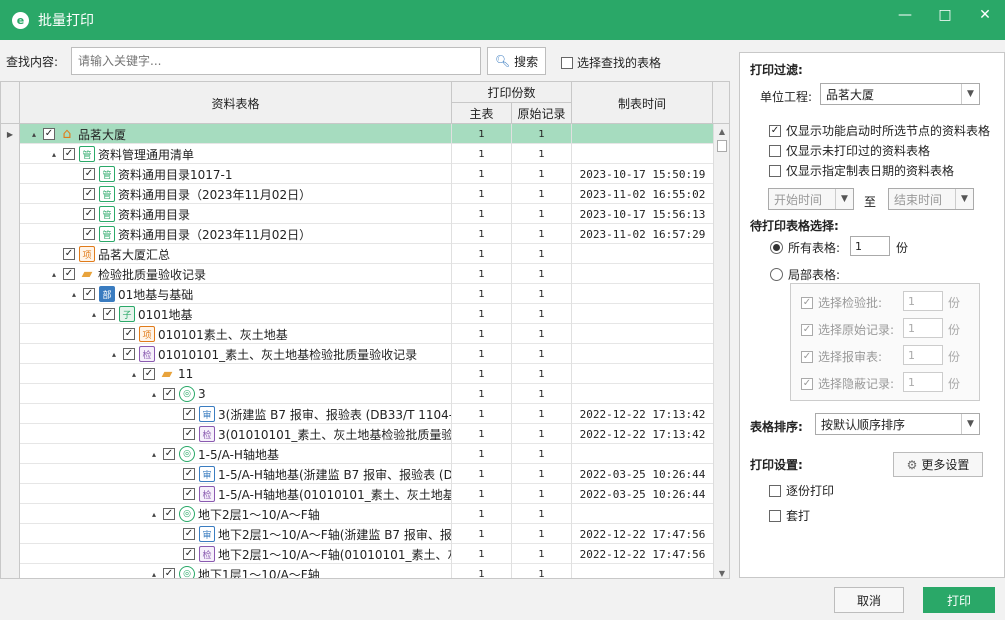 Image resolution: width=1005 pixels, height=620 pixels. What do you see at coordinates (789, 515) in the screenshot?
I see `overlay-print-checkbox: 套打` at bounding box center [789, 515].